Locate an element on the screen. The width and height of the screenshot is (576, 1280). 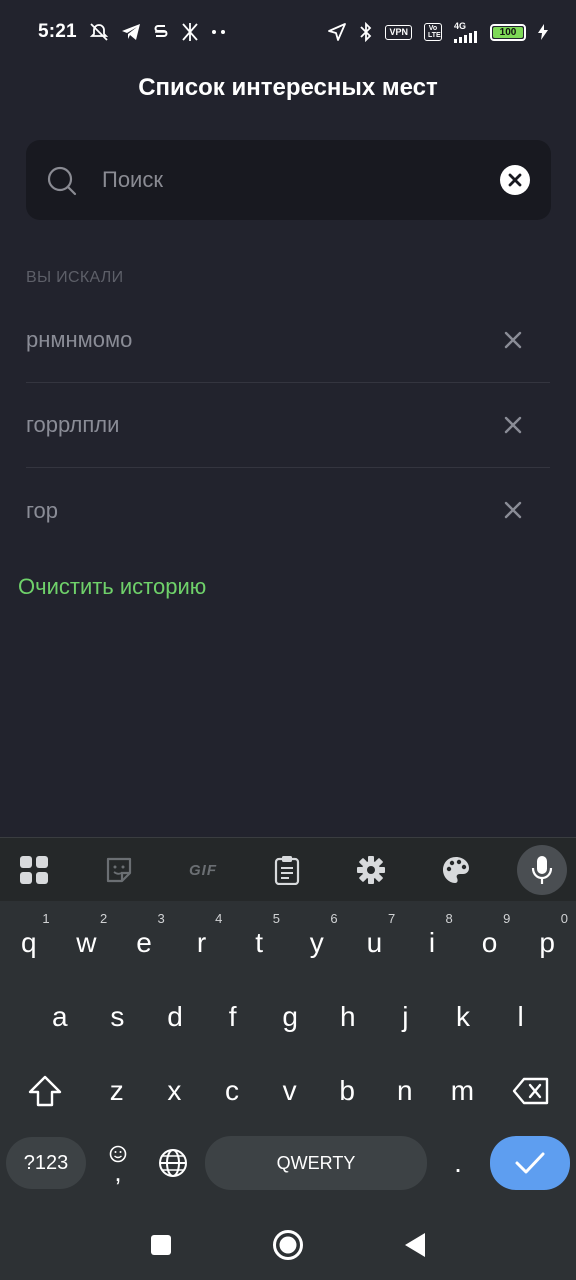
sticker-button is located at coordinates (119, 870).